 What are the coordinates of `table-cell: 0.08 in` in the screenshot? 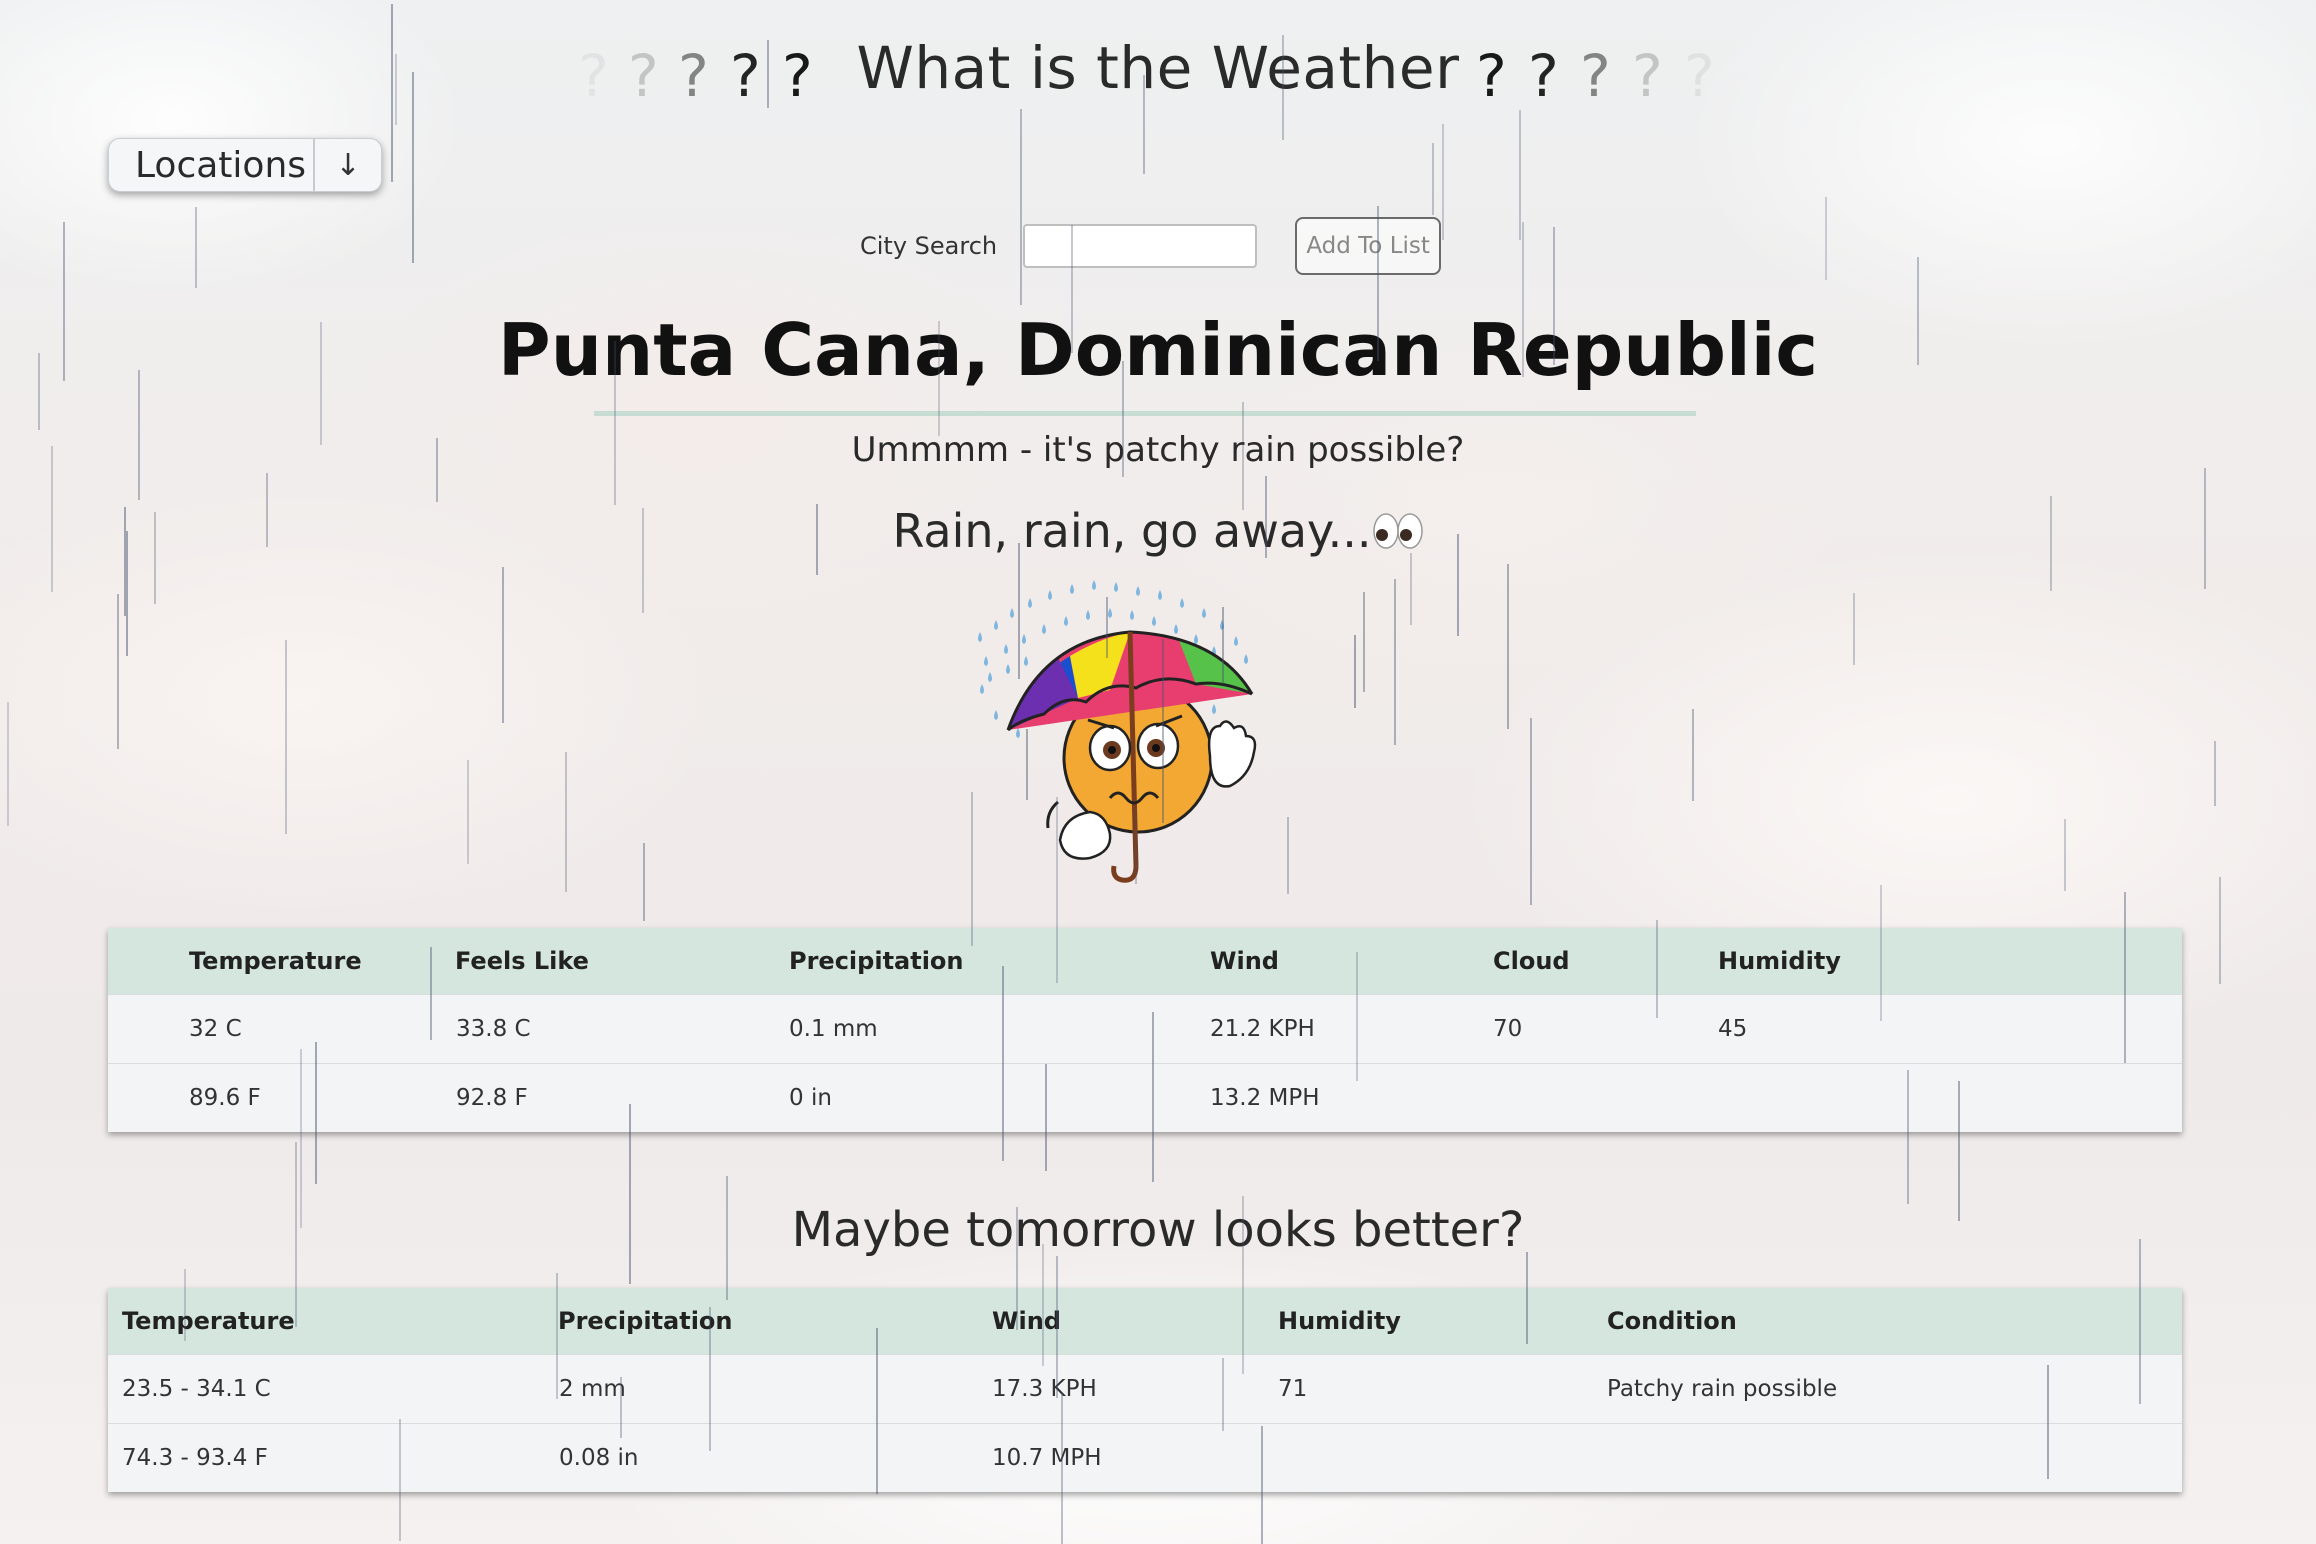 It's located at (774, 1457).